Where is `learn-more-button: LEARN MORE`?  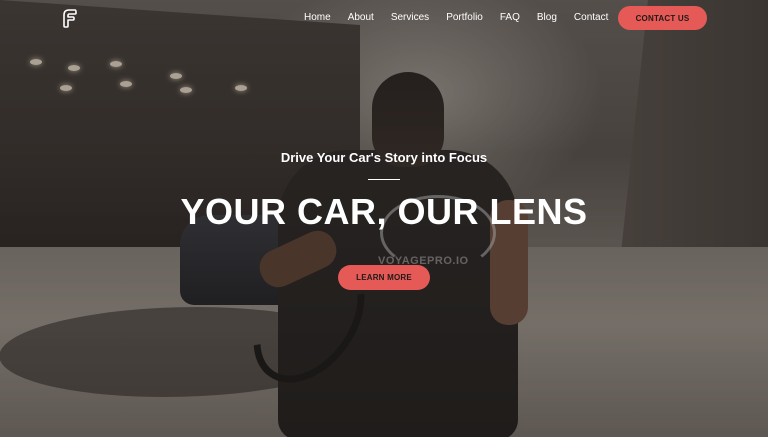
learn-more-button: LEARN MORE is located at coordinates (384, 277).